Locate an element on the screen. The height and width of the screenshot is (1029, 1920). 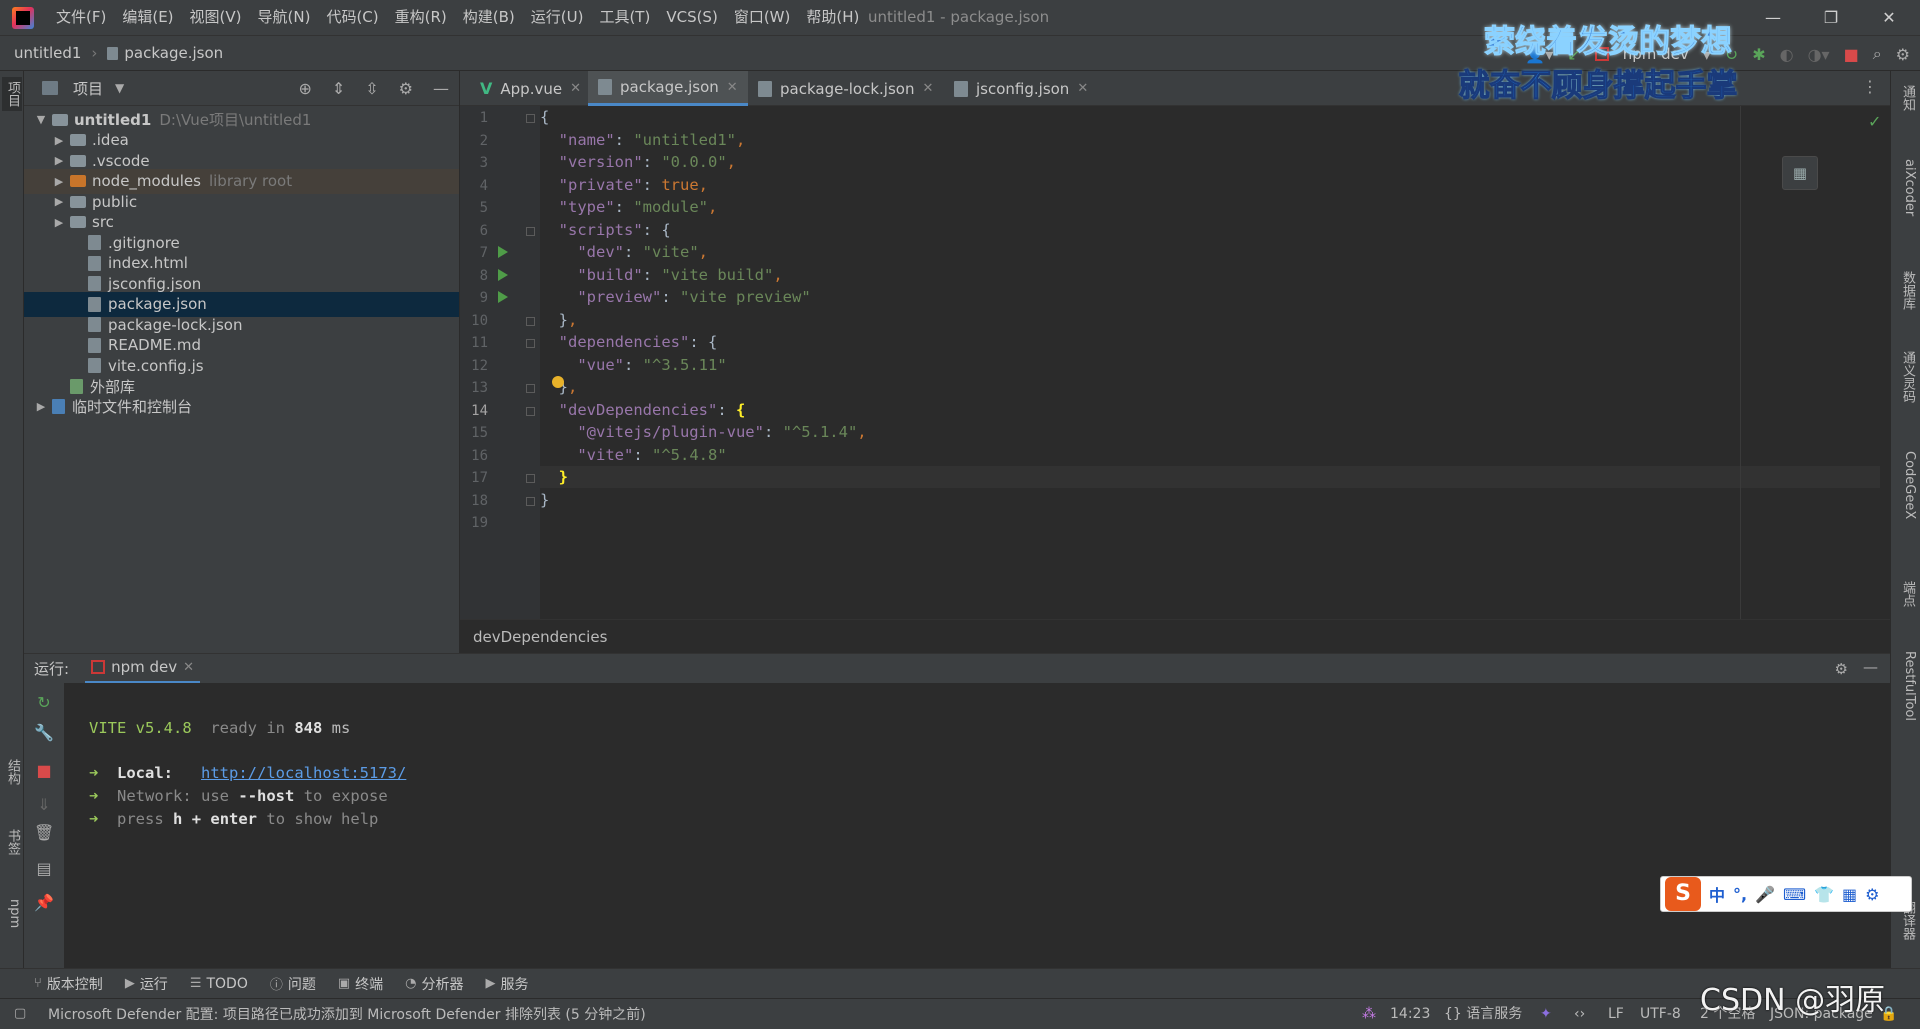
wrench-icon: 🔧 is located at coordinates (44, 732).